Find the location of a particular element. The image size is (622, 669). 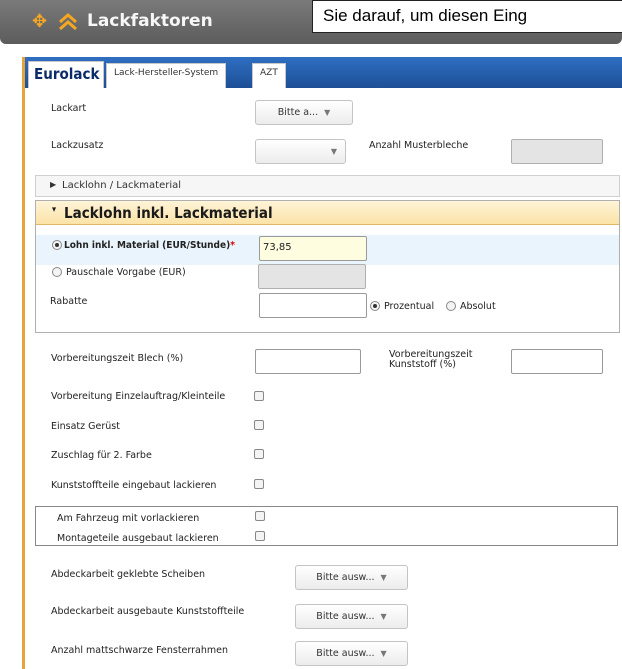

lohn-radio is located at coordinates (57, 245).